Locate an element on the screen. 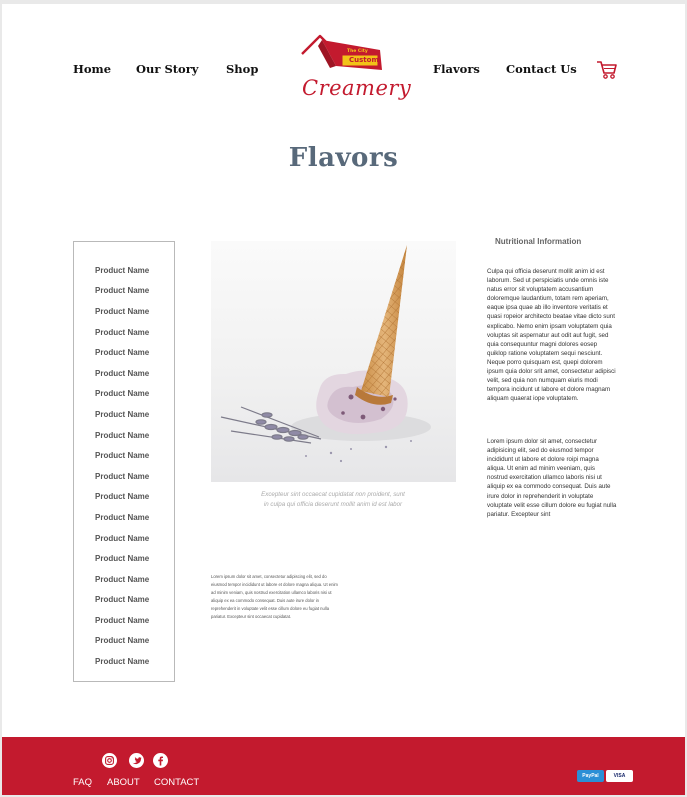 The image size is (687, 797). page-title: Flavors is located at coordinates (343, 158).